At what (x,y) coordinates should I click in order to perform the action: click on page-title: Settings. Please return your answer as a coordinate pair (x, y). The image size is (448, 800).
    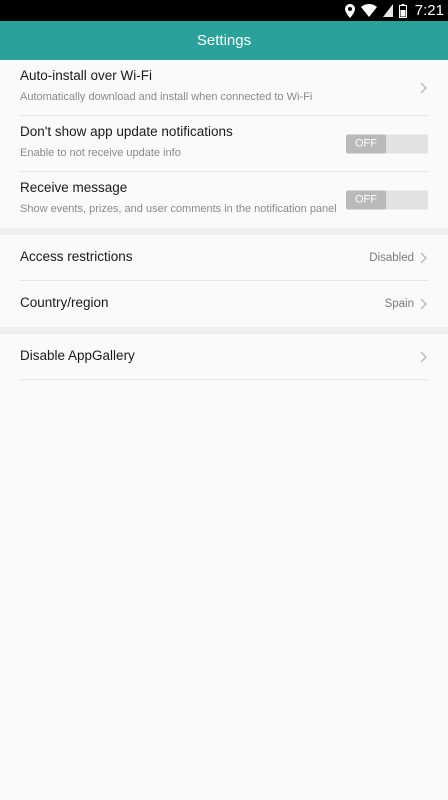
    Looking at the image, I should click on (224, 40).